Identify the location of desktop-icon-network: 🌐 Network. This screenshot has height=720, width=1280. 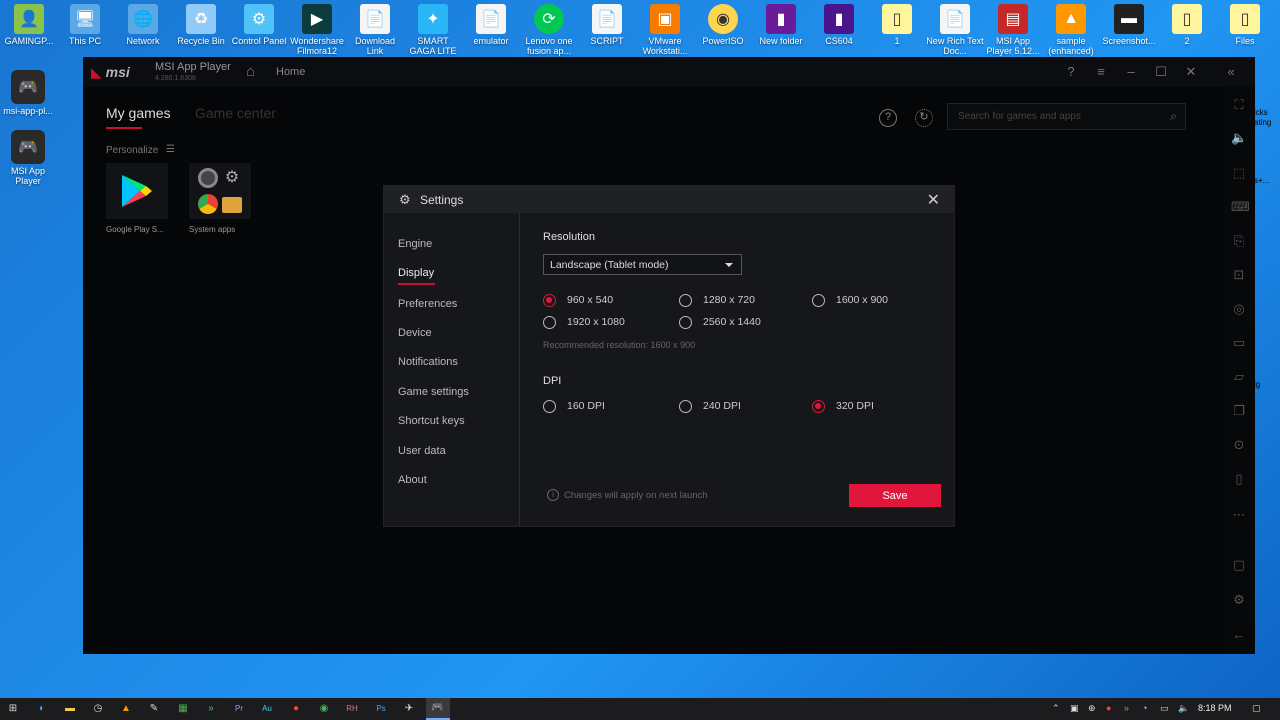
(143, 30).